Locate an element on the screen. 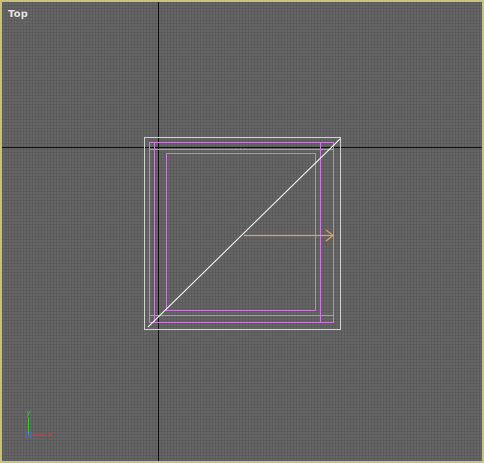 This screenshot has width=484, height=463. direction-arrow-icon is located at coordinates (289, 235).